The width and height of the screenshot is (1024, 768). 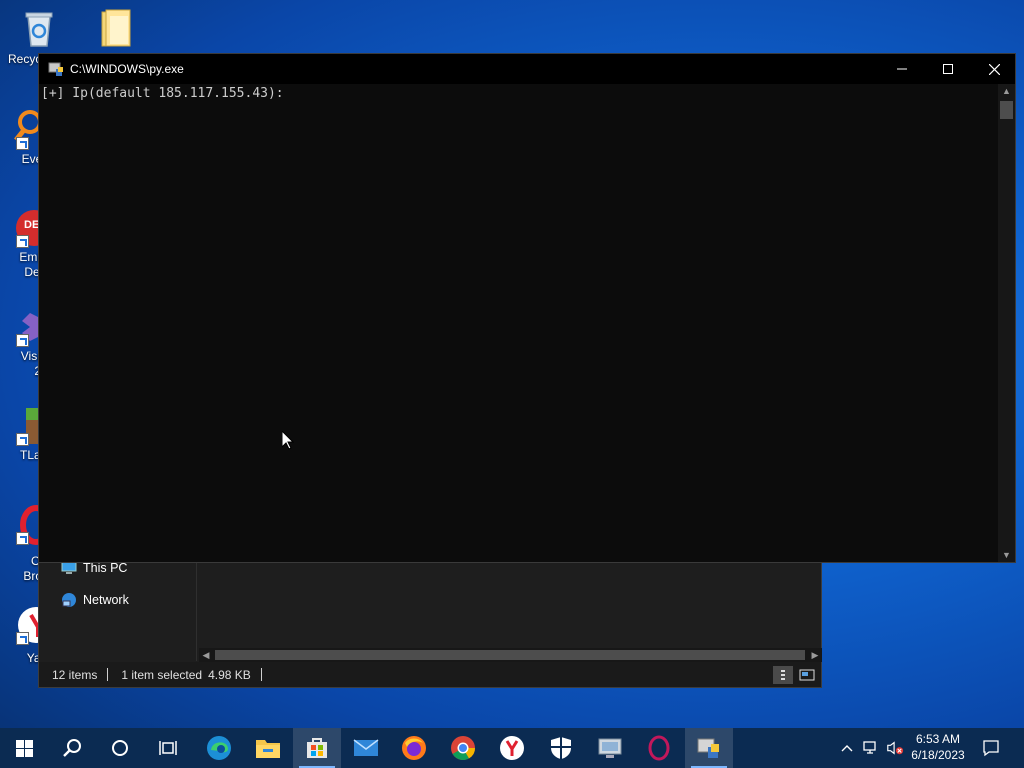 I want to click on nav-item-label: This PC, so click(x=105, y=568).